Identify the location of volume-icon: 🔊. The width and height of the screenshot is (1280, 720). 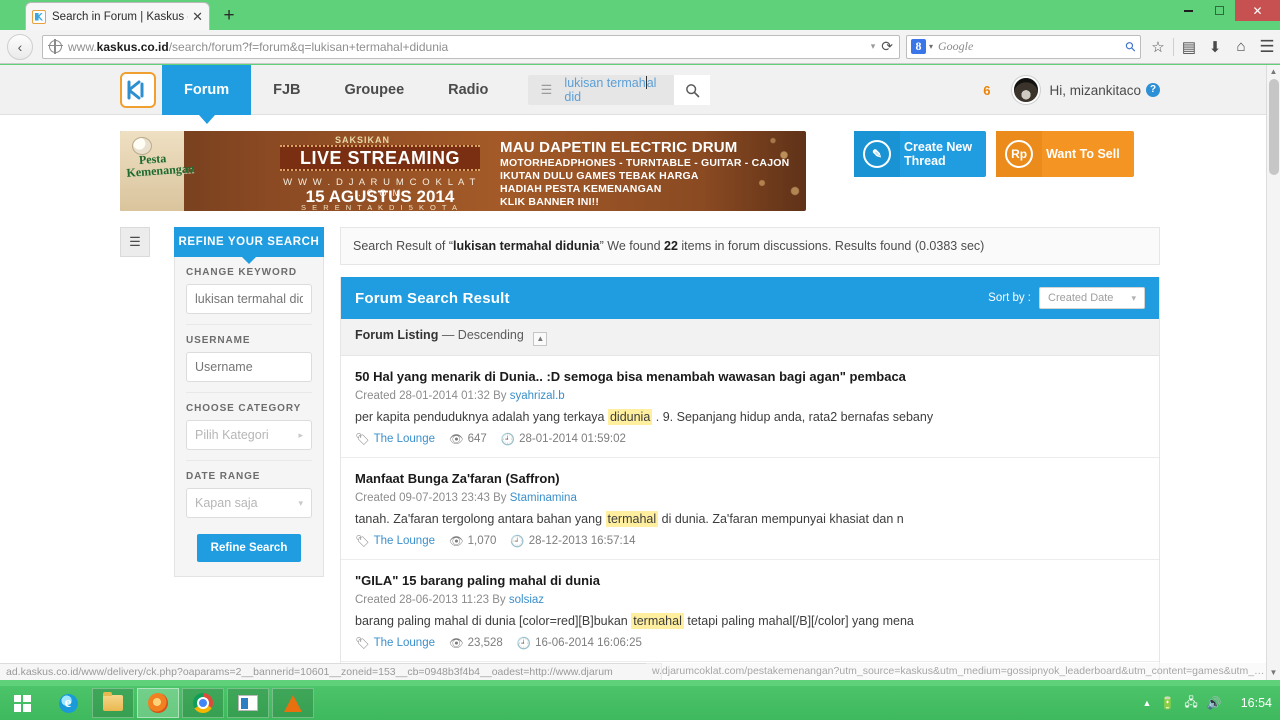
(1214, 703).